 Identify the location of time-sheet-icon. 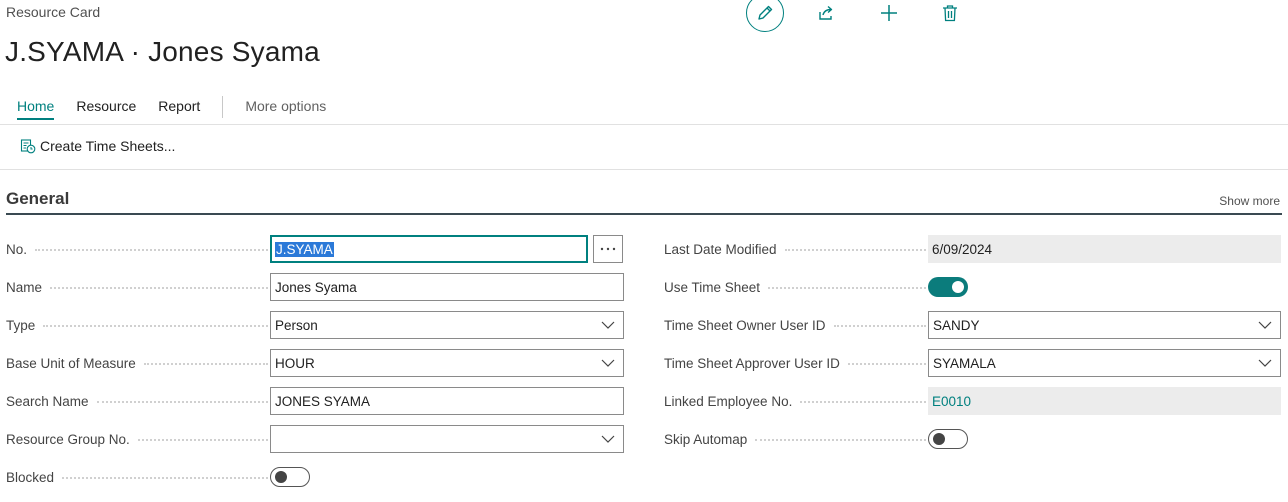
(28, 146).